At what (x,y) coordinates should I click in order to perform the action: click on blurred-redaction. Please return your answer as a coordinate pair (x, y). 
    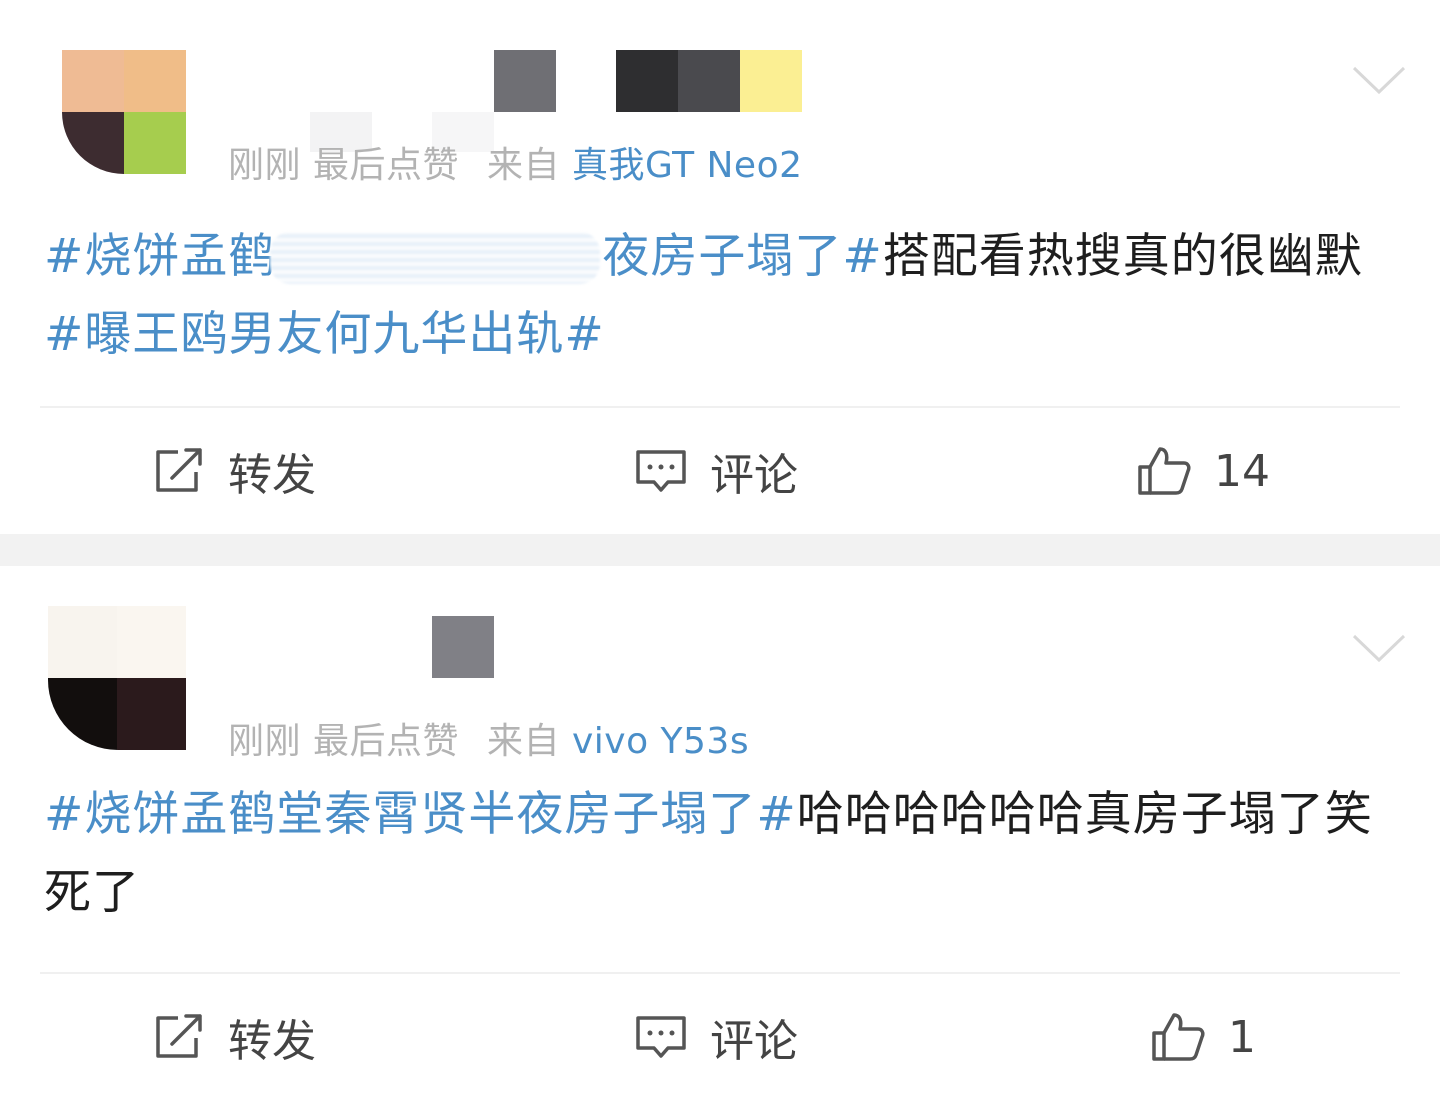
    Looking at the image, I should click on (435, 258).